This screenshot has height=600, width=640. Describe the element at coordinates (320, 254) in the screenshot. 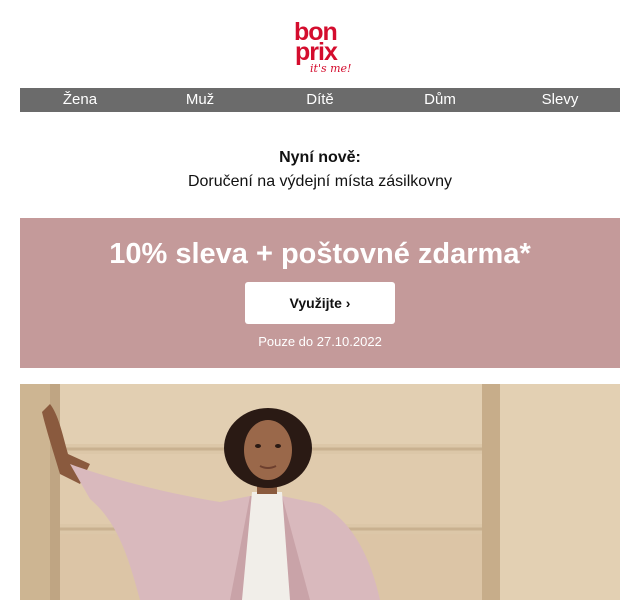

I see `promo-headline: 10% sleva + poštovné zdarma*` at that location.